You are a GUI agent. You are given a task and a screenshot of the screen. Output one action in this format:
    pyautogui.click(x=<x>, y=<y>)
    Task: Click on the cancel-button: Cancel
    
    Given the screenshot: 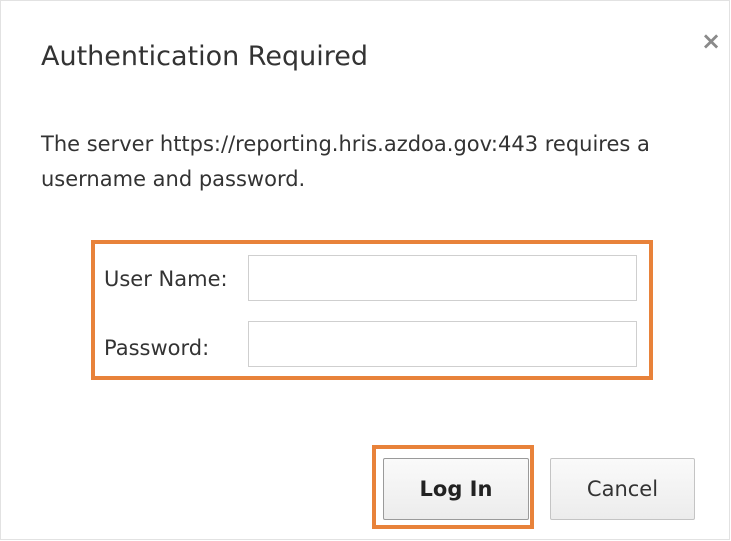 What is the action you would take?
    pyautogui.click(x=622, y=489)
    